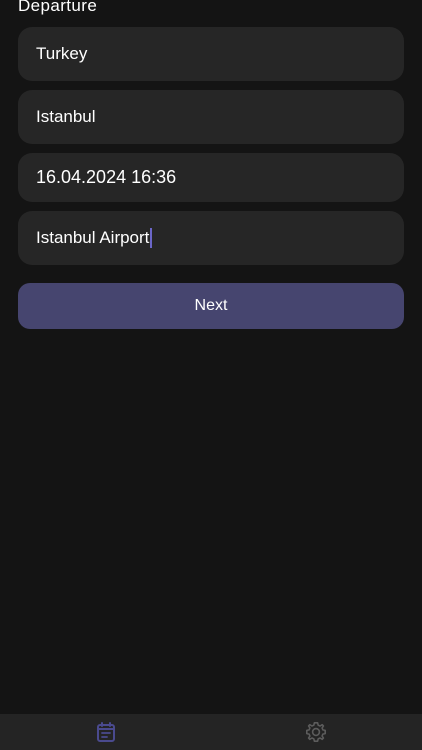  I want to click on calendar-icon, so click(106, 732).